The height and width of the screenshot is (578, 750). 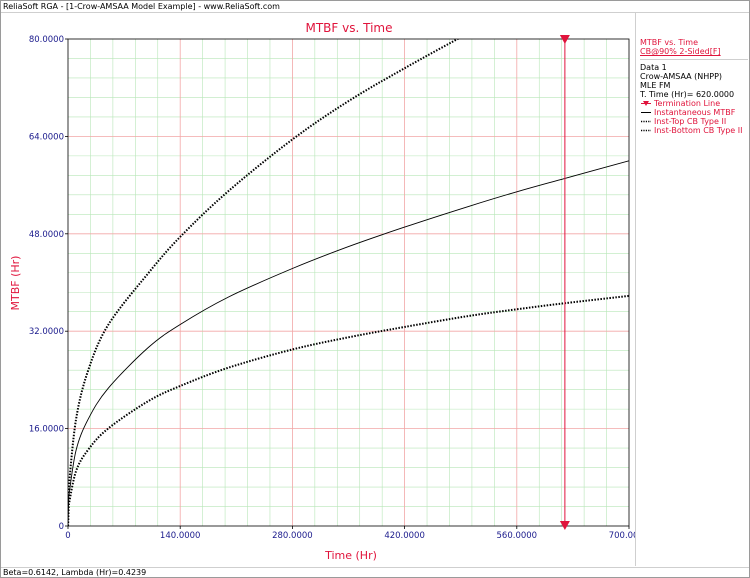 I want to click on legend-swatch-top-cb, so click(x=646, y=121).